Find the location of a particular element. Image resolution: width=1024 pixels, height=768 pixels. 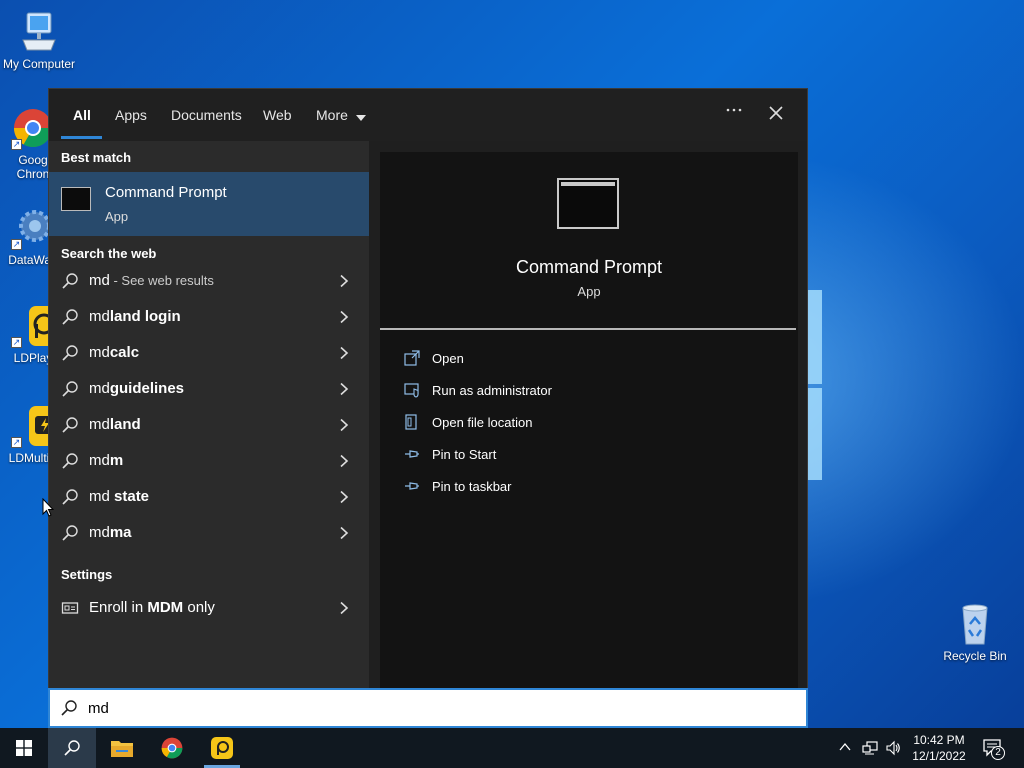

web-result-hint: - See web results is located at coordinates (161, 280).